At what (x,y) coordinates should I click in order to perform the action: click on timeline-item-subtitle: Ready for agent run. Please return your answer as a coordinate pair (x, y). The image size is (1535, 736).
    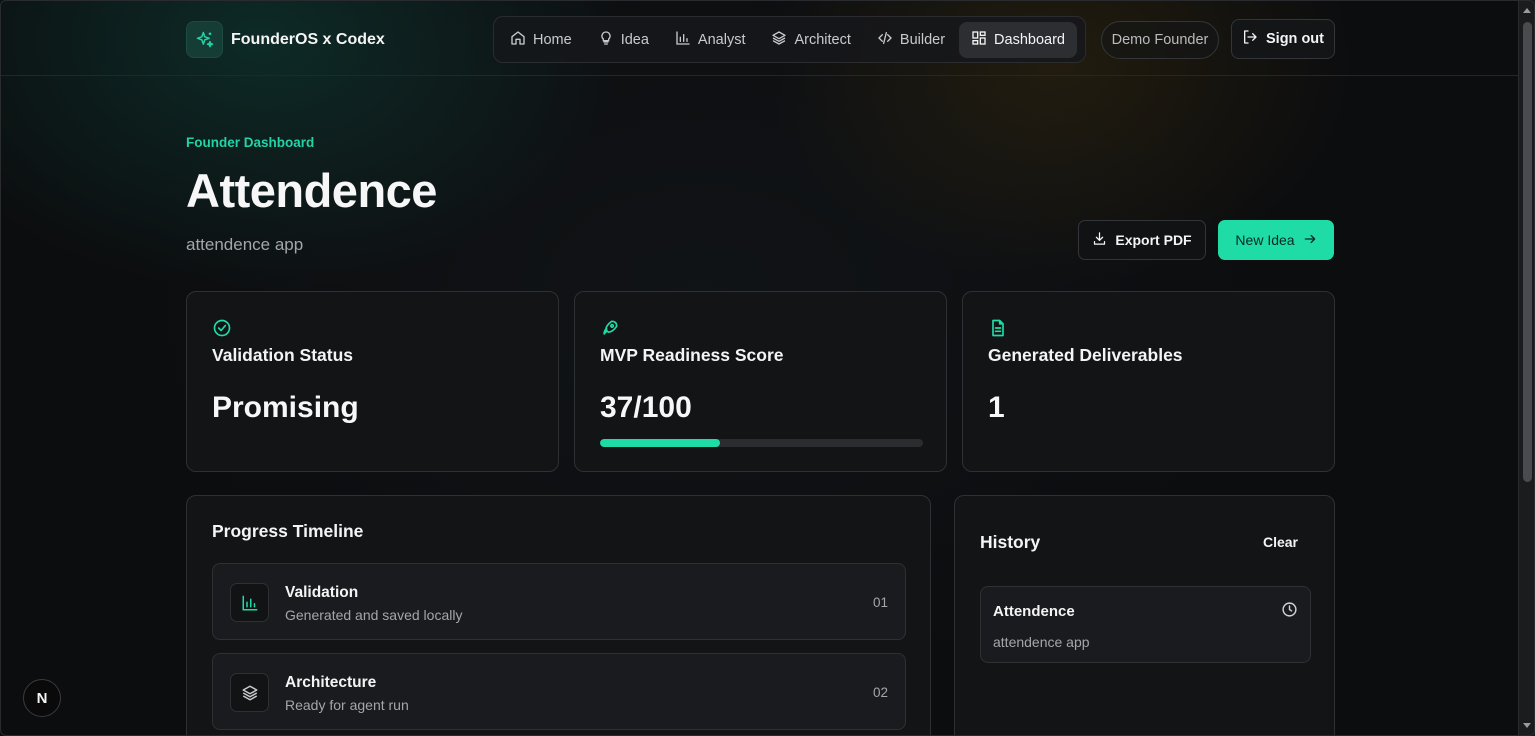
    Looking at the image, I should click on (347, 705).